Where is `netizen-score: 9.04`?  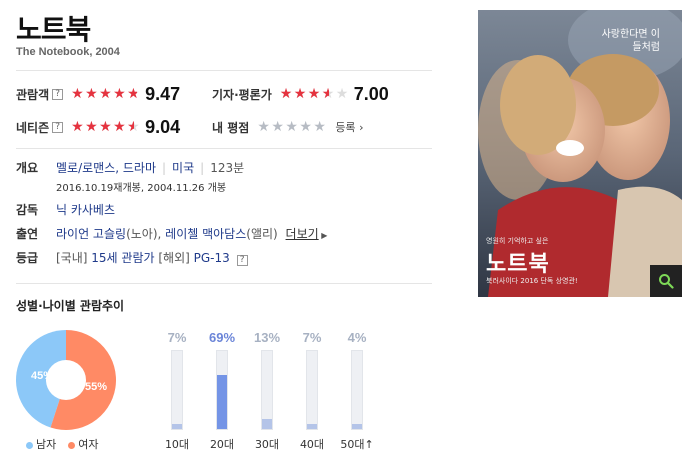 netizen-score: 9.04 is located at coordinates (163, 126).